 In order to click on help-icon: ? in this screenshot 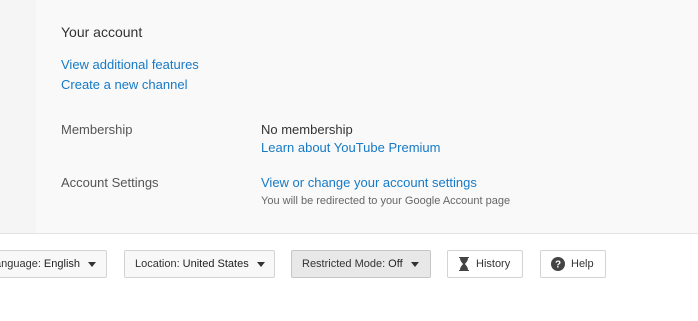, I will do `click(558, 264)`.